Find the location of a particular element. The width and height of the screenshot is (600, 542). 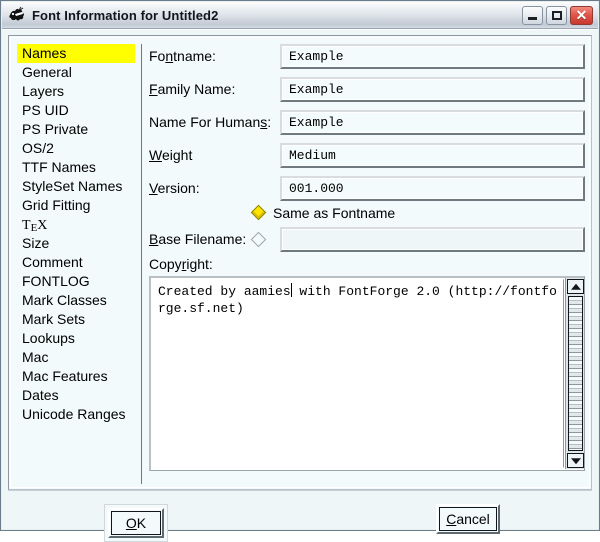

sidebar-item-os2: OS/2 is located at coordinates (76, 148).